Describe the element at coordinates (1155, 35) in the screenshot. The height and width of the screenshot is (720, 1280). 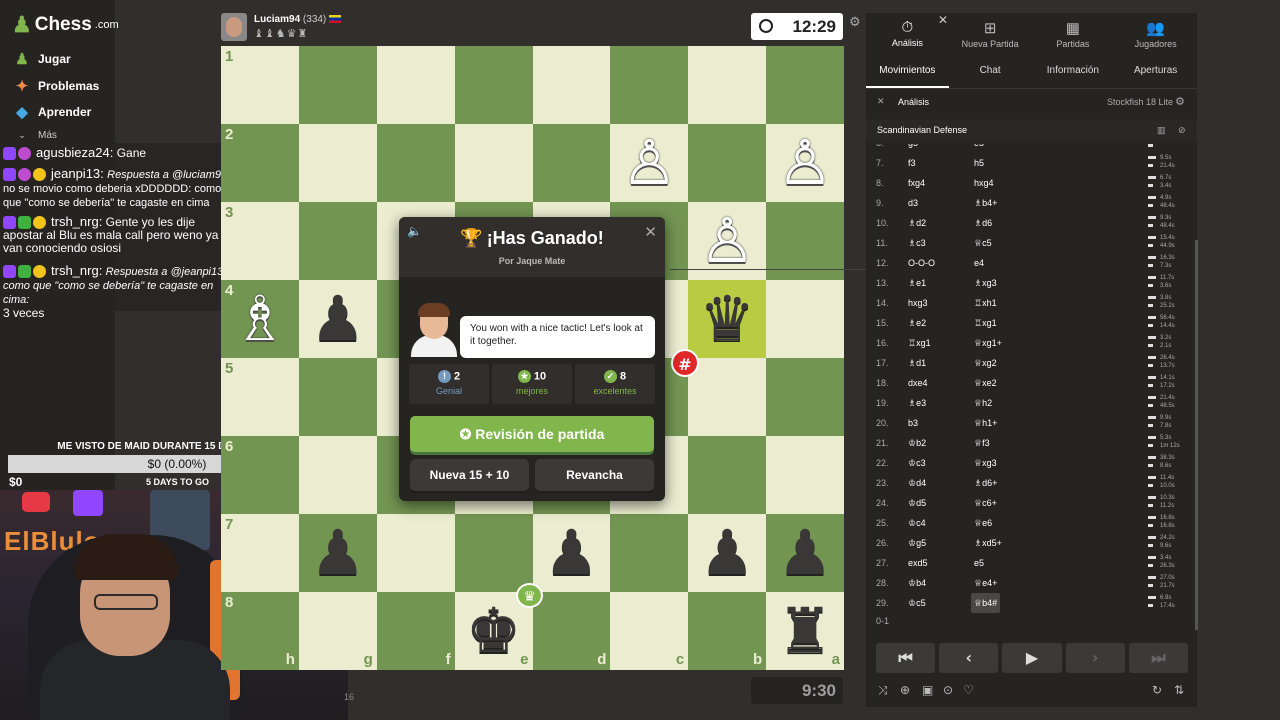
I see `tab-players: 👥 Jugadores` at that location.